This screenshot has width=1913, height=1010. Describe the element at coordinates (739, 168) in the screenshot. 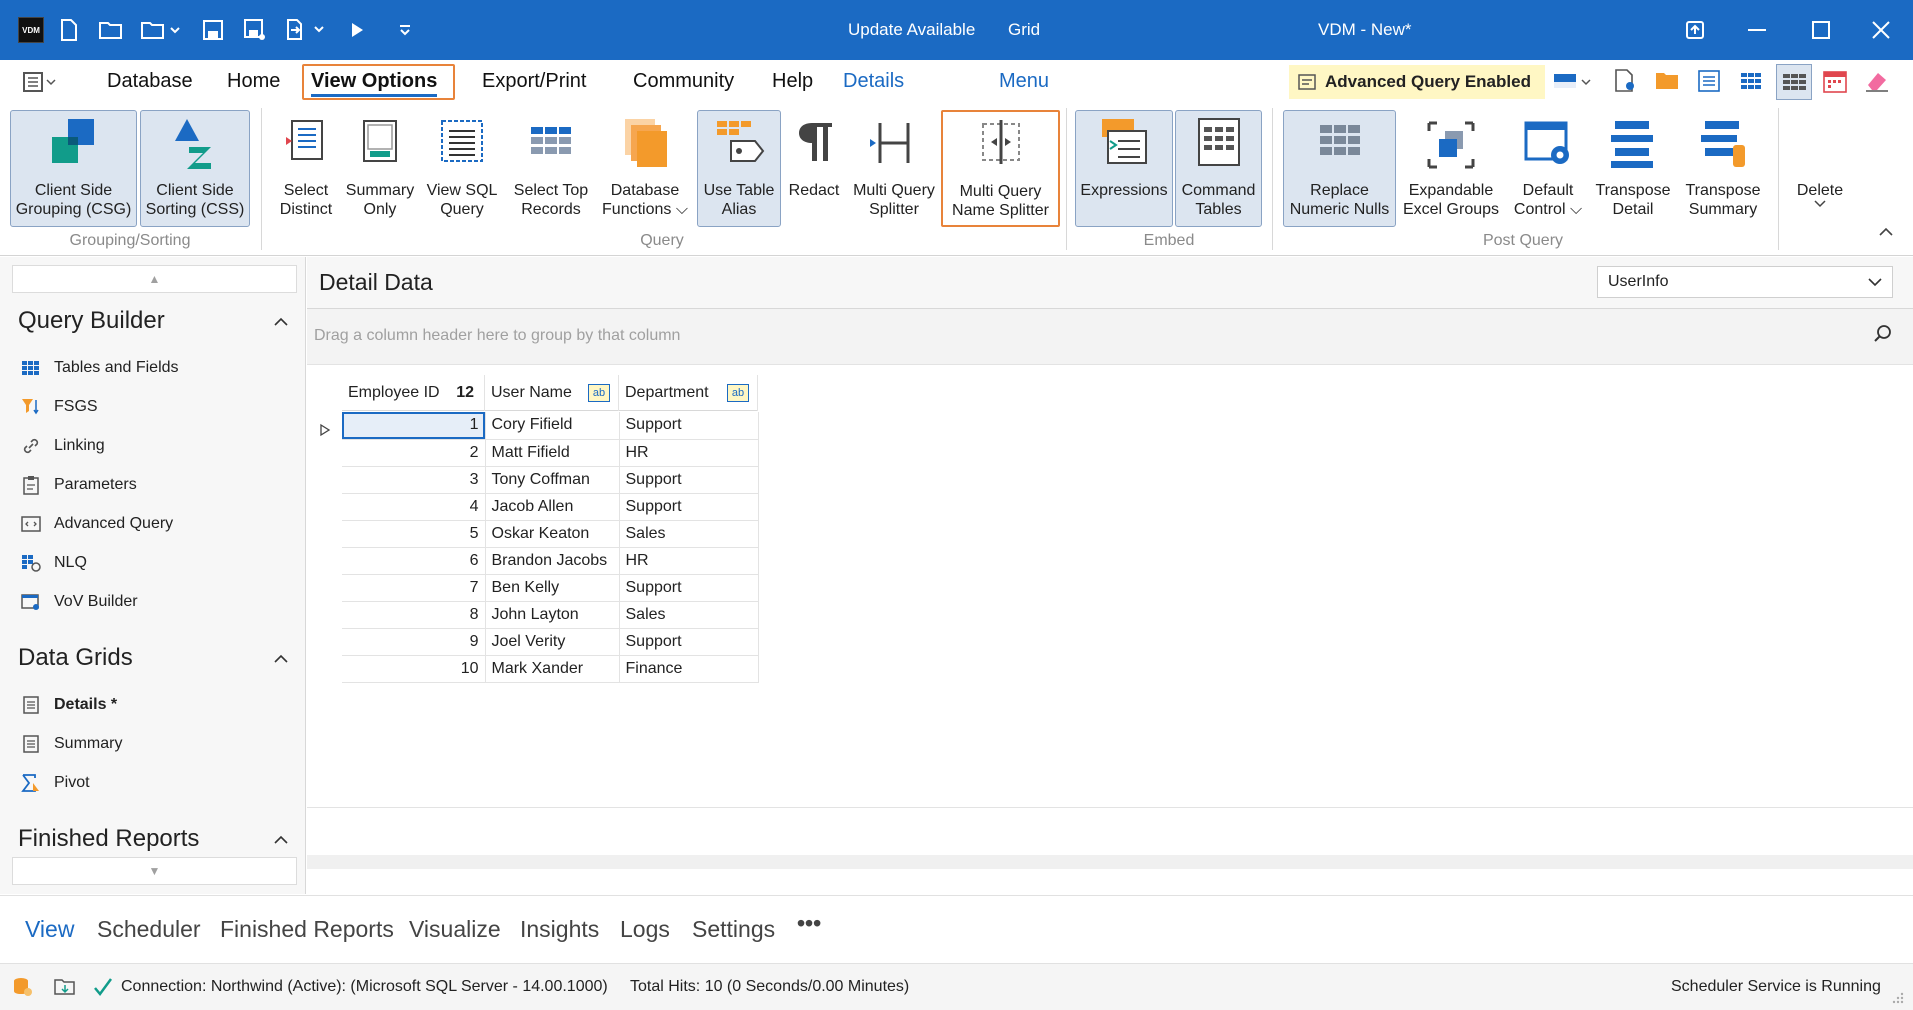

I see `use-table-alias-button: Use Table Alias` at that location.